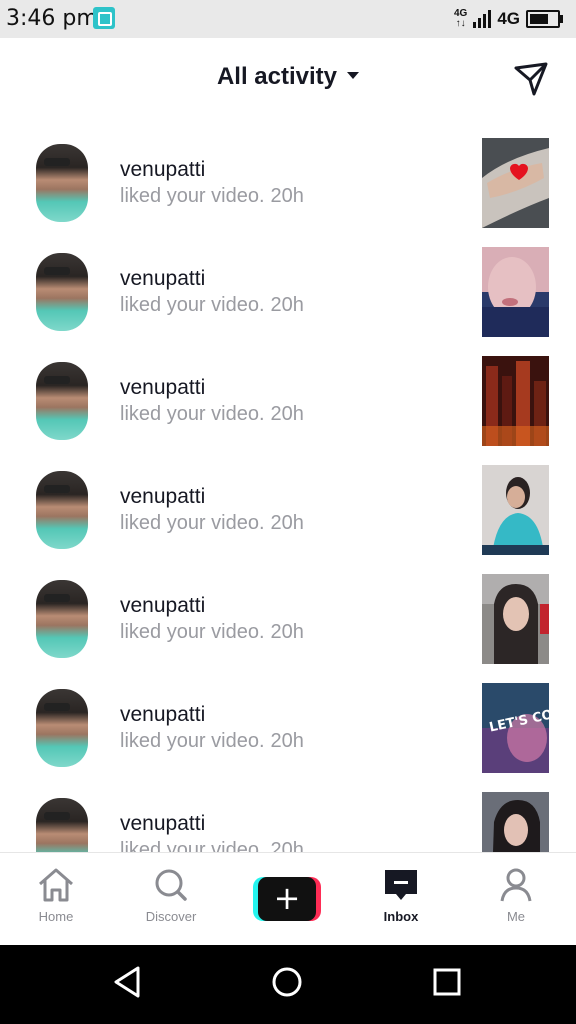 This screenshot has height=1024, width=576. I want to click on inbox-header: All activity, so click(288, 80).